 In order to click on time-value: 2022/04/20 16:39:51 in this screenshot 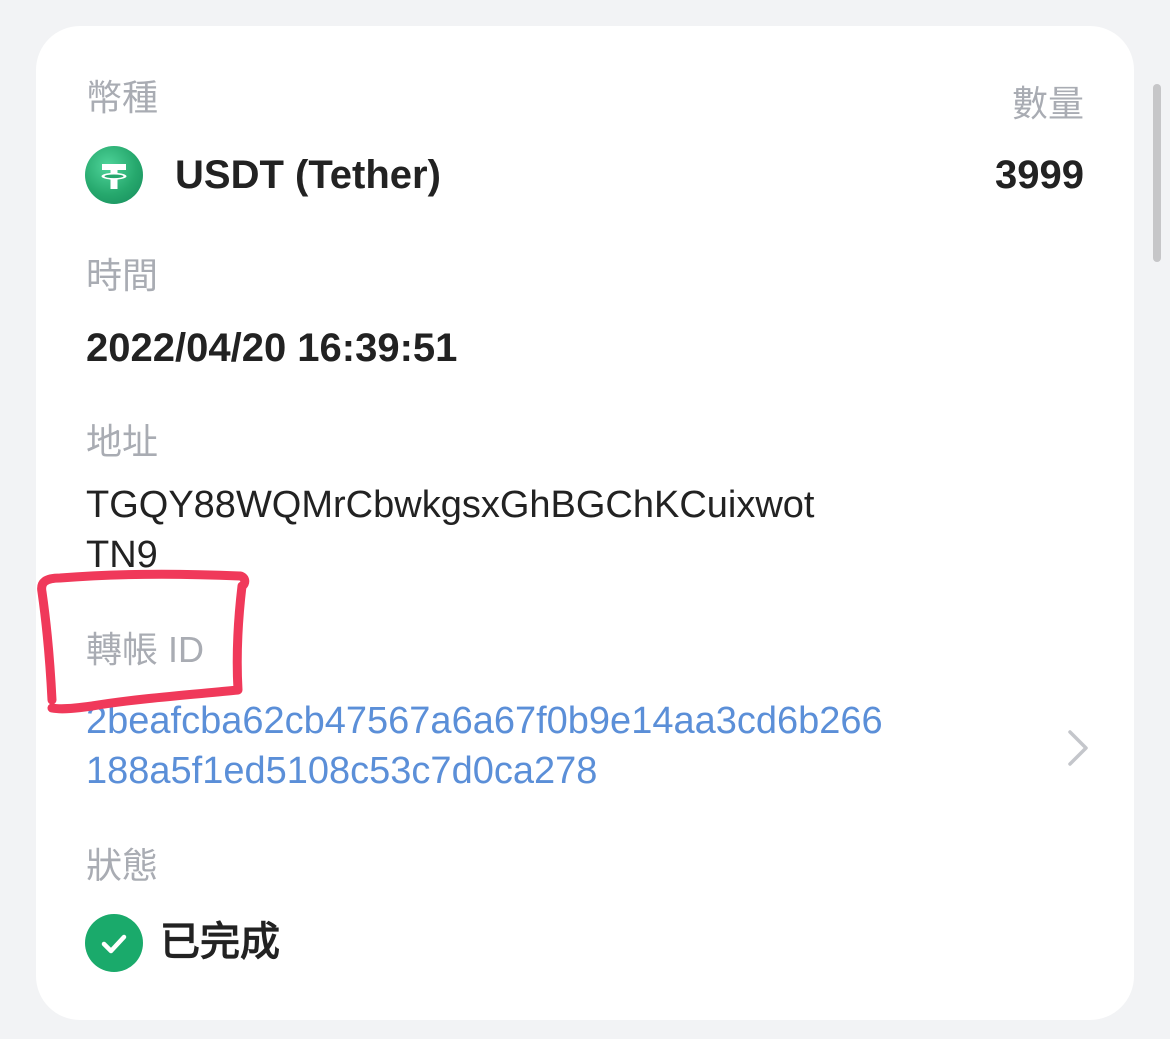, I will do `click(272, 348)`.